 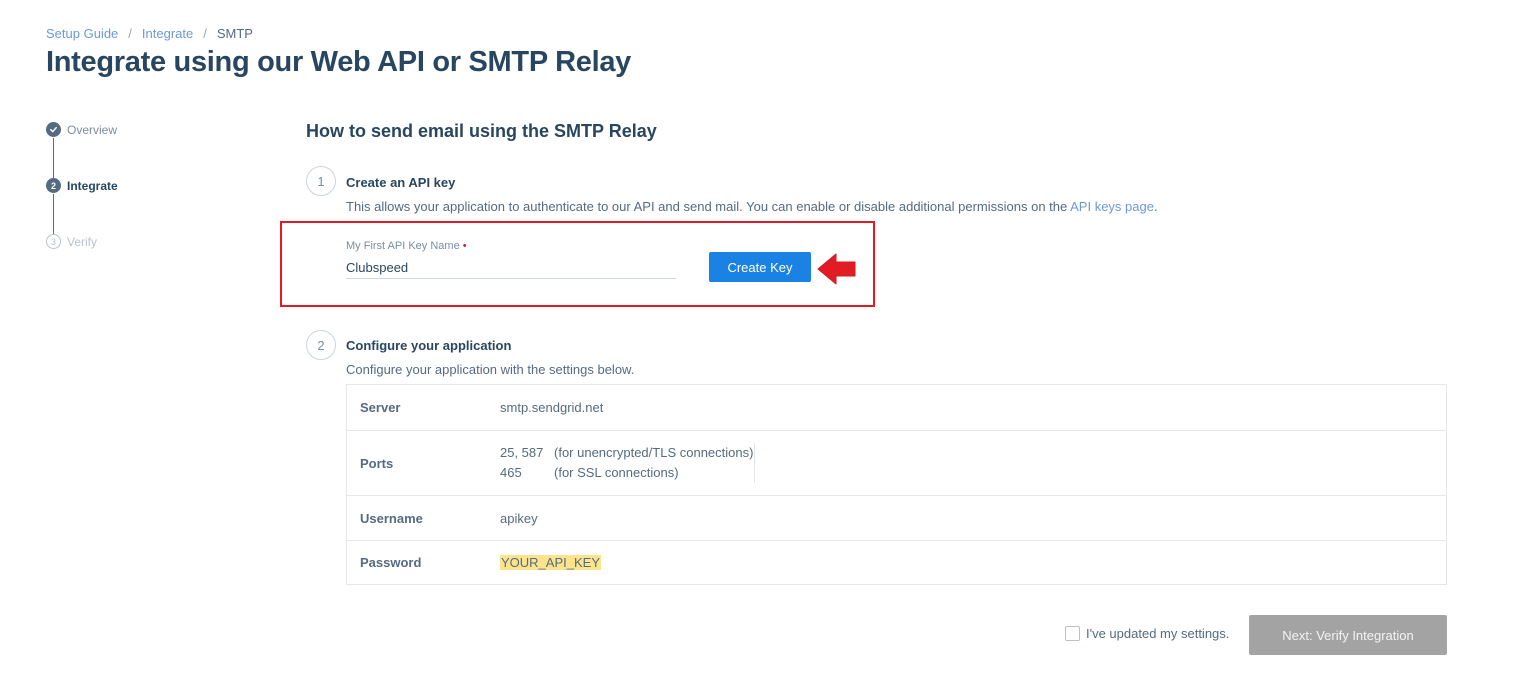 I want to click on next-verify-integration-button: Next: Verify Integration, so click(x=1348, y=635).